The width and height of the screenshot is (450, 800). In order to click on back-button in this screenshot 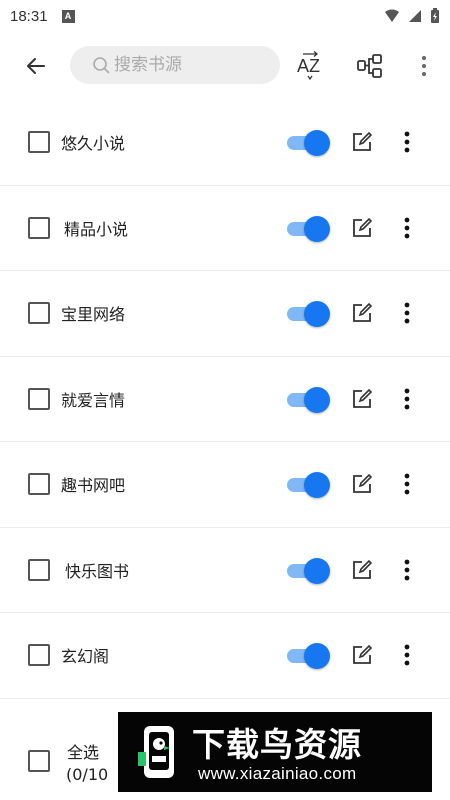, I will do `click(36, 66)`.